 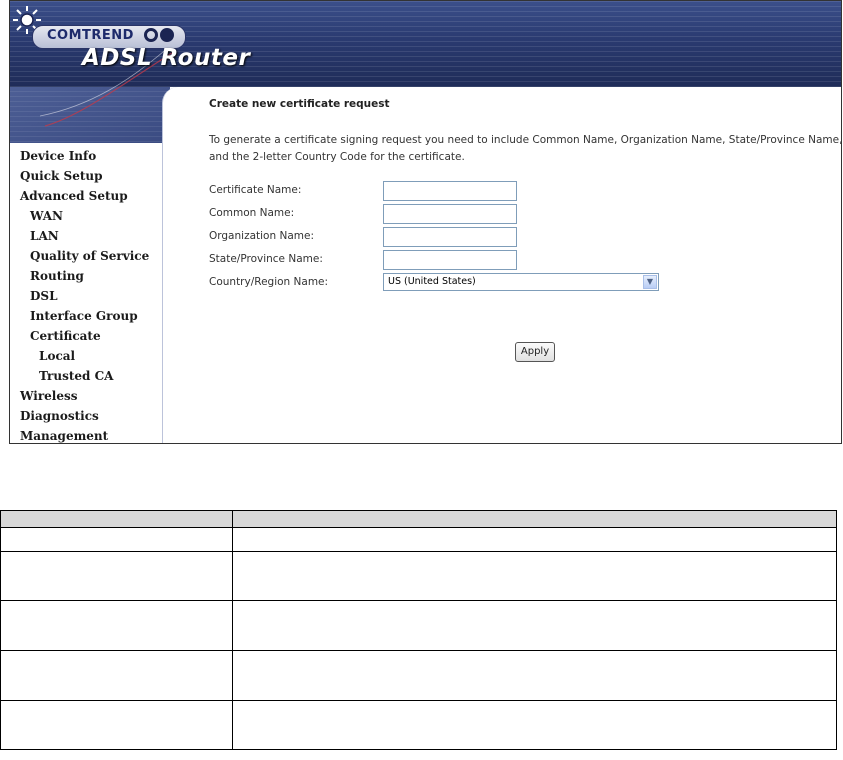 What do you see at coordinates (521, 282) in the screenshot?
I see `country-region-select: US (United States) ▼` at bounding box center [521, 282].